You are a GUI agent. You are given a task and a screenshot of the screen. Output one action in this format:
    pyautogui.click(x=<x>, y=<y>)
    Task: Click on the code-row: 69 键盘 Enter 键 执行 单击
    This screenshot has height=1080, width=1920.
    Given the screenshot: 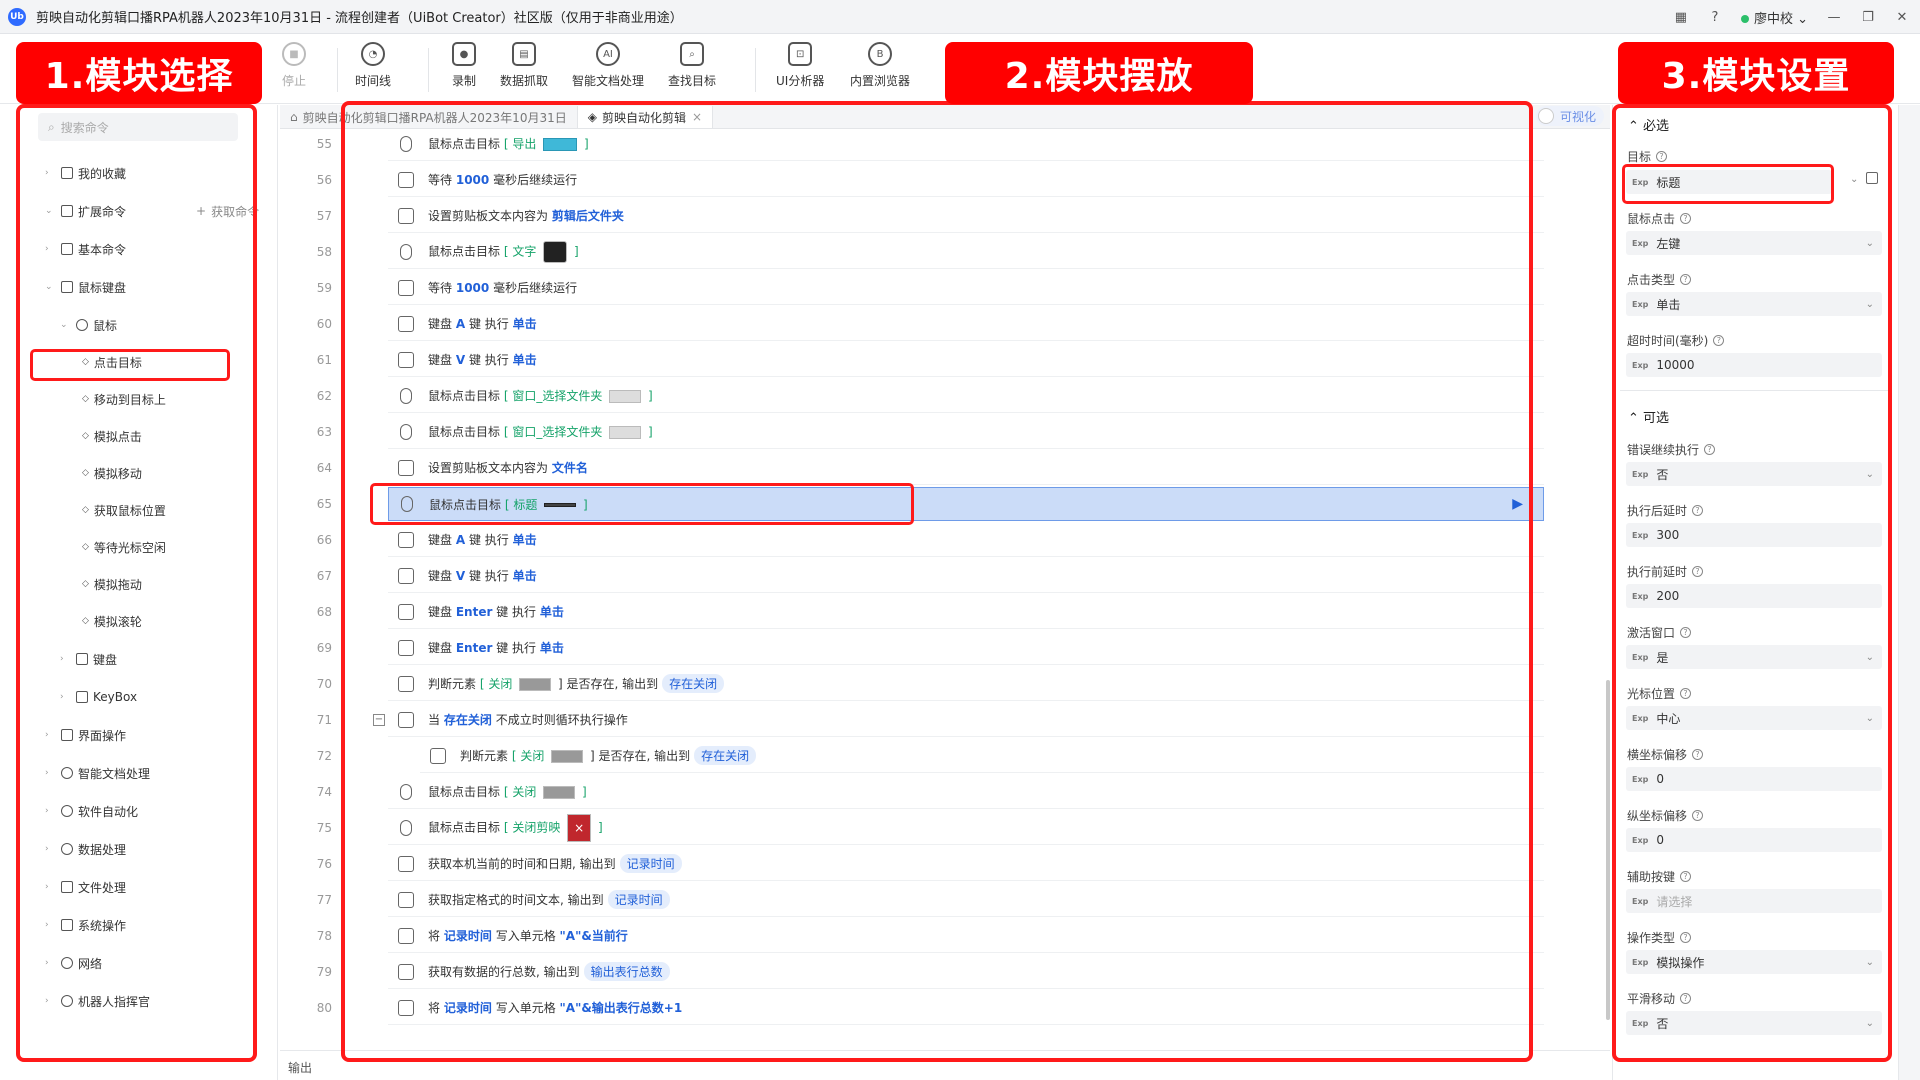 What is the action you would take?
    pyautogui.click(x=945, y=648)
    